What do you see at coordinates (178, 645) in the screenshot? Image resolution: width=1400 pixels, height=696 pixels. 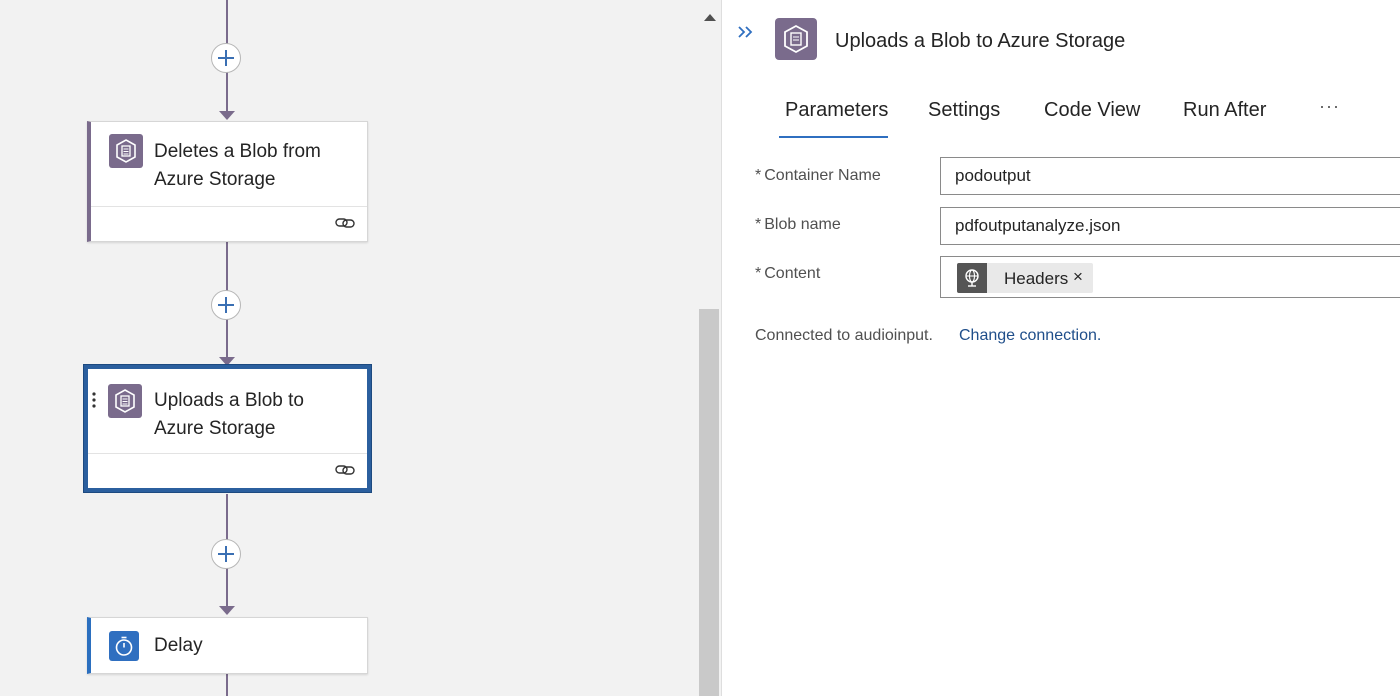 I see `card-title: Delay` at bounding box center [178, 645].